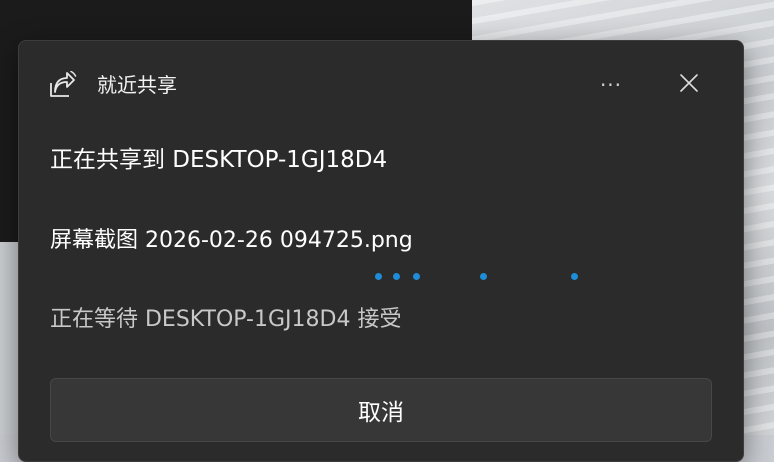  Describe the element at coordinates (381, 413) in the screenshot. I see `cancel-button-label: 取消` at that location.